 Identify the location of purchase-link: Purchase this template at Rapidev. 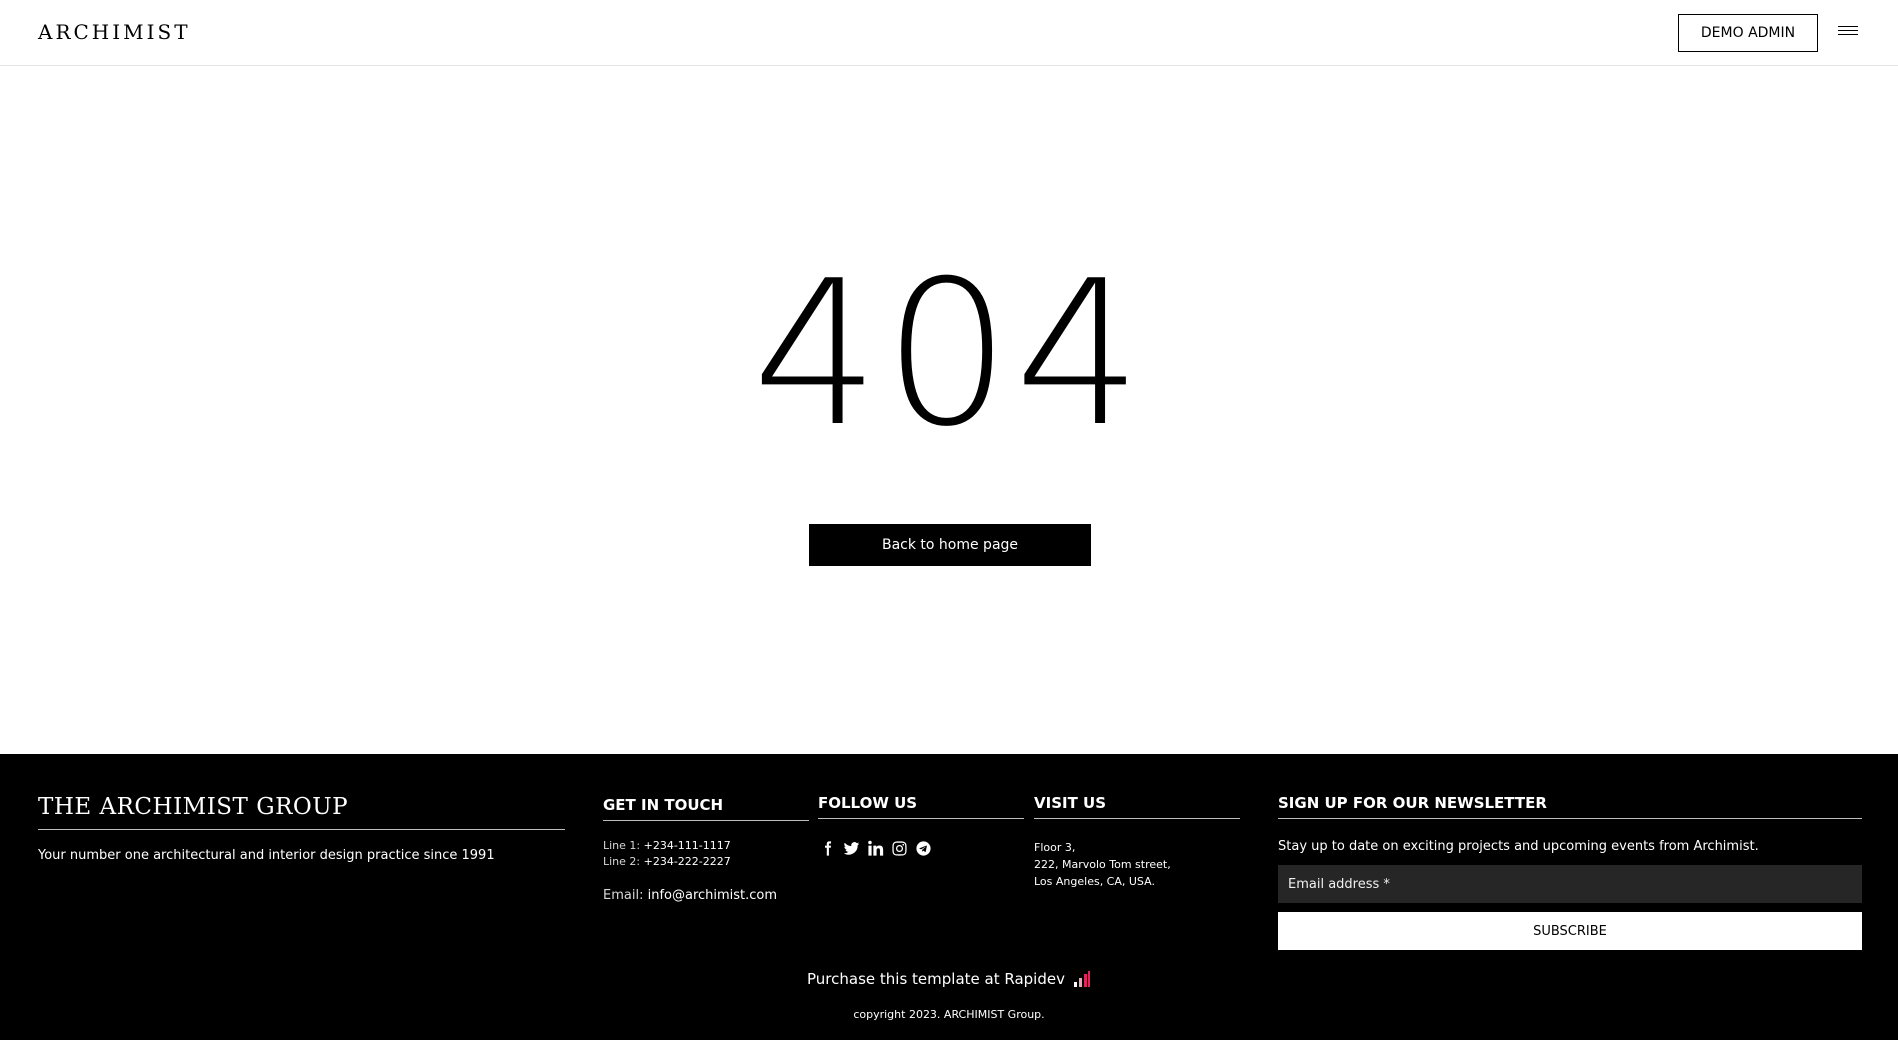
(949, 979).